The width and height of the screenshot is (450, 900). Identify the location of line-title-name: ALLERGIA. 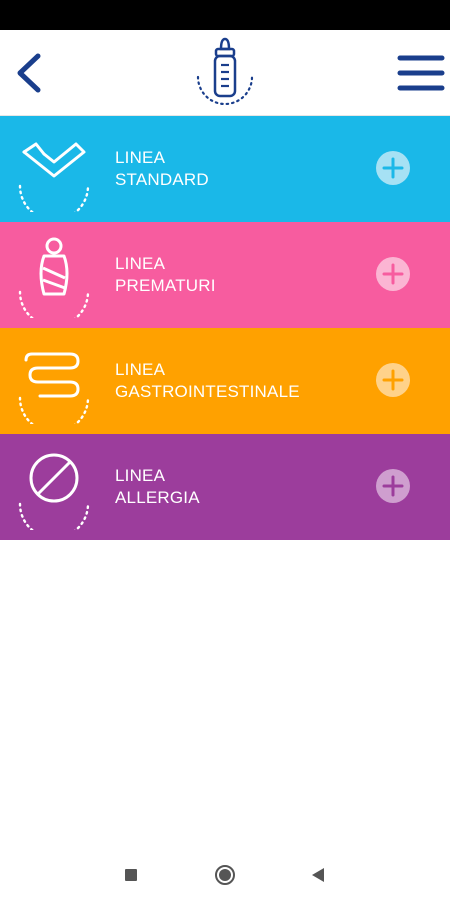
(157, 497).